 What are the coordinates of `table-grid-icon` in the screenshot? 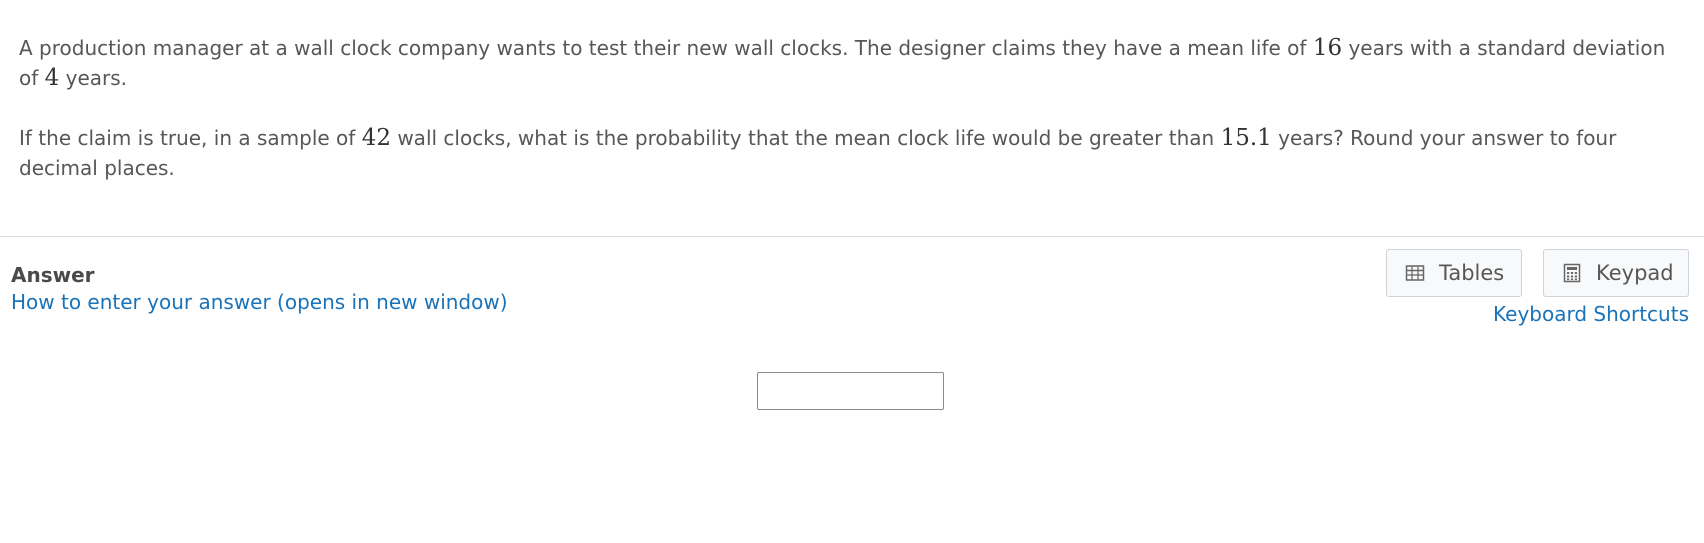 It's located at (1415, 273).